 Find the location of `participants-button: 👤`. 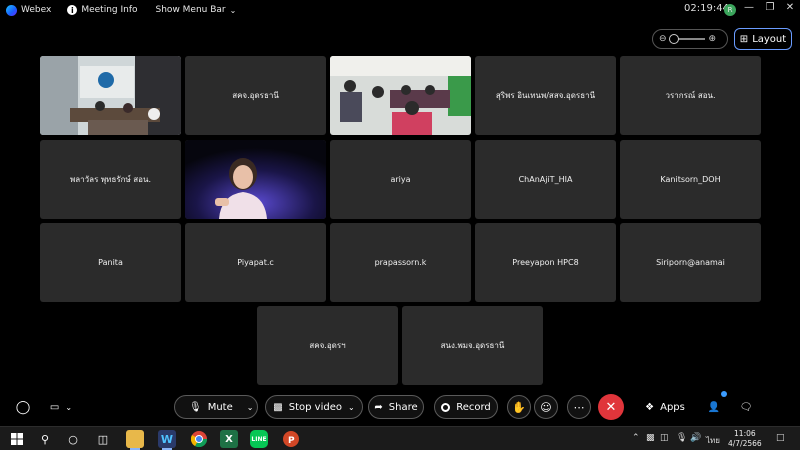

participants-button: 👤 is located at coordinates (714, 407).